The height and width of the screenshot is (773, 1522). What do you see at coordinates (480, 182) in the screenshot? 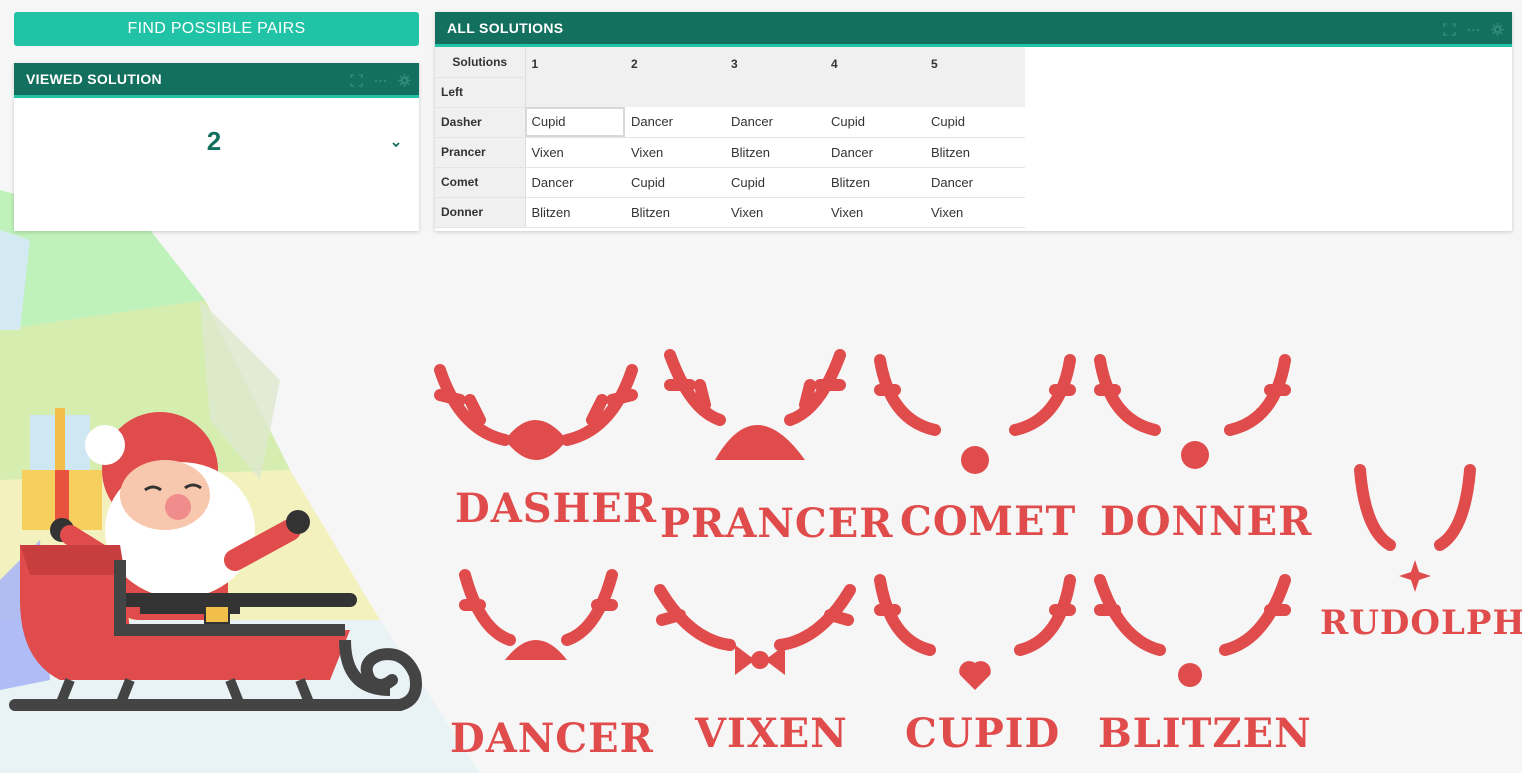
I see `table-row-label: Comet` at bounding box center [480, 182].